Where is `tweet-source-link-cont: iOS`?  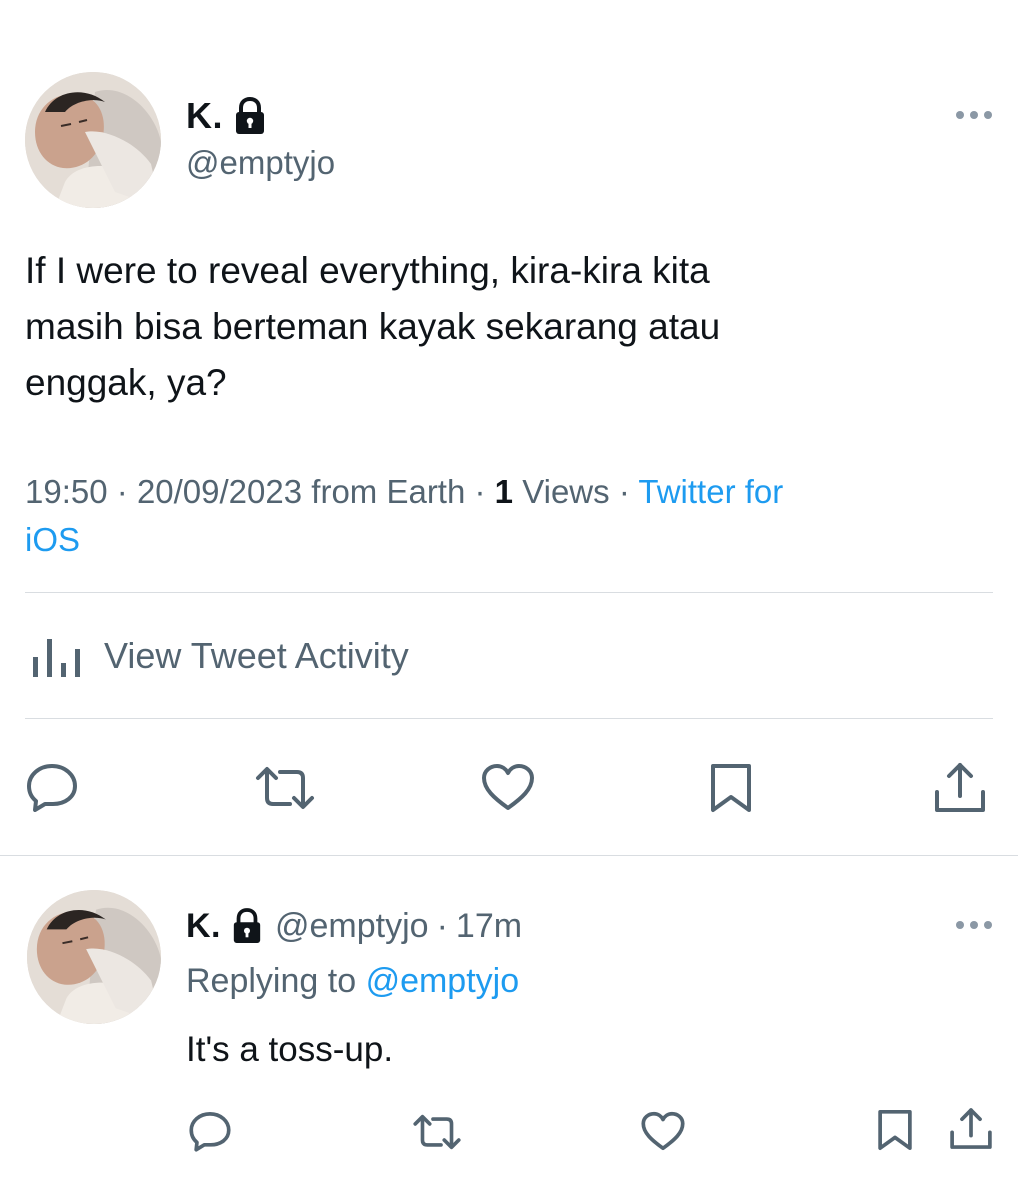
tweet-source-link-cont: iOS is located at coordinates (505, 540).